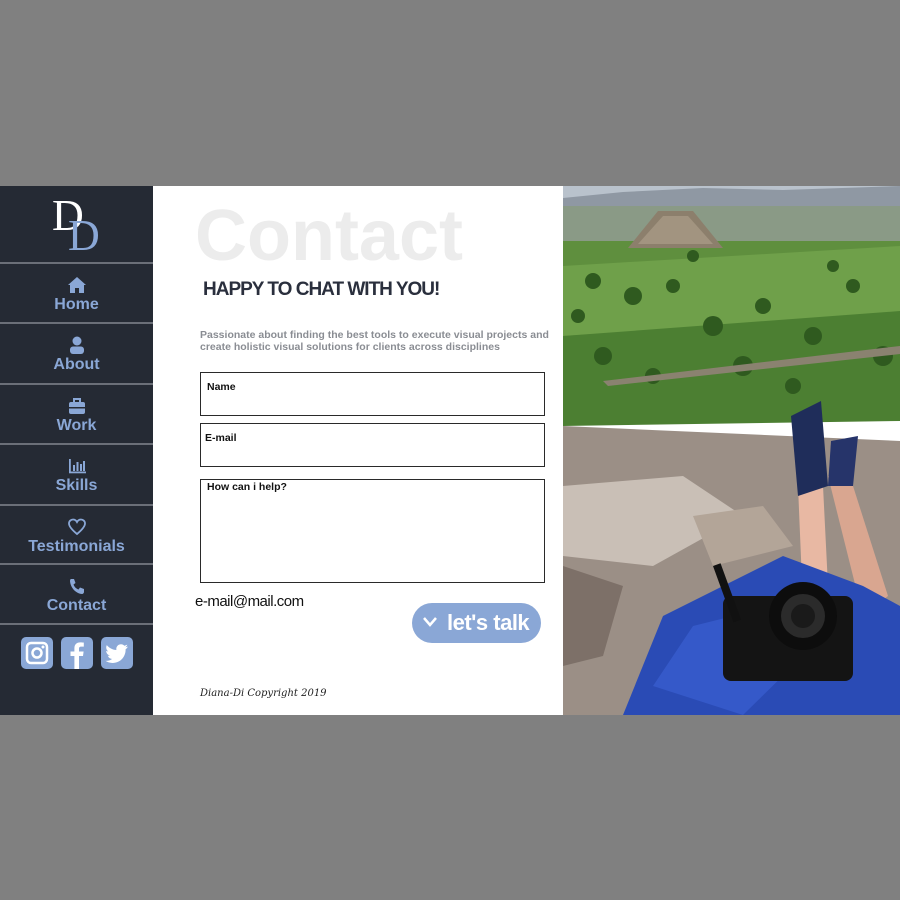 This screenshot has width=900, height=900. Describe the element at coordinates (76, 586) in the screenshot. I see `phone-icon` at that location.